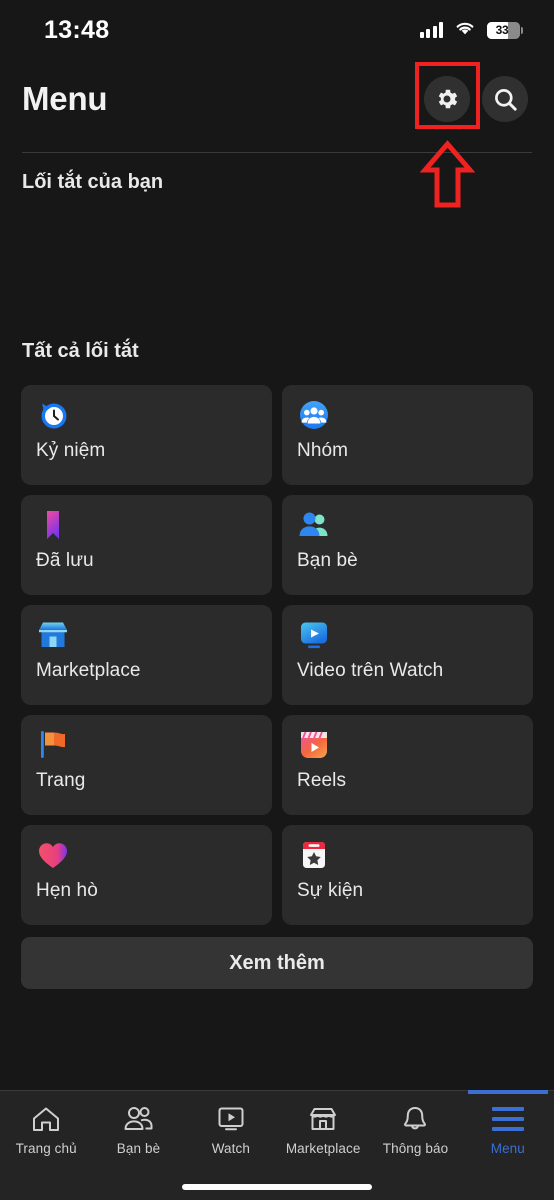 Image resolution: width=554 pixels, height=1200 pixels. What do you see at coordinates (314, 635) in the screenshot?
I see `watch-video-icon` at bounding box center [314, 635].